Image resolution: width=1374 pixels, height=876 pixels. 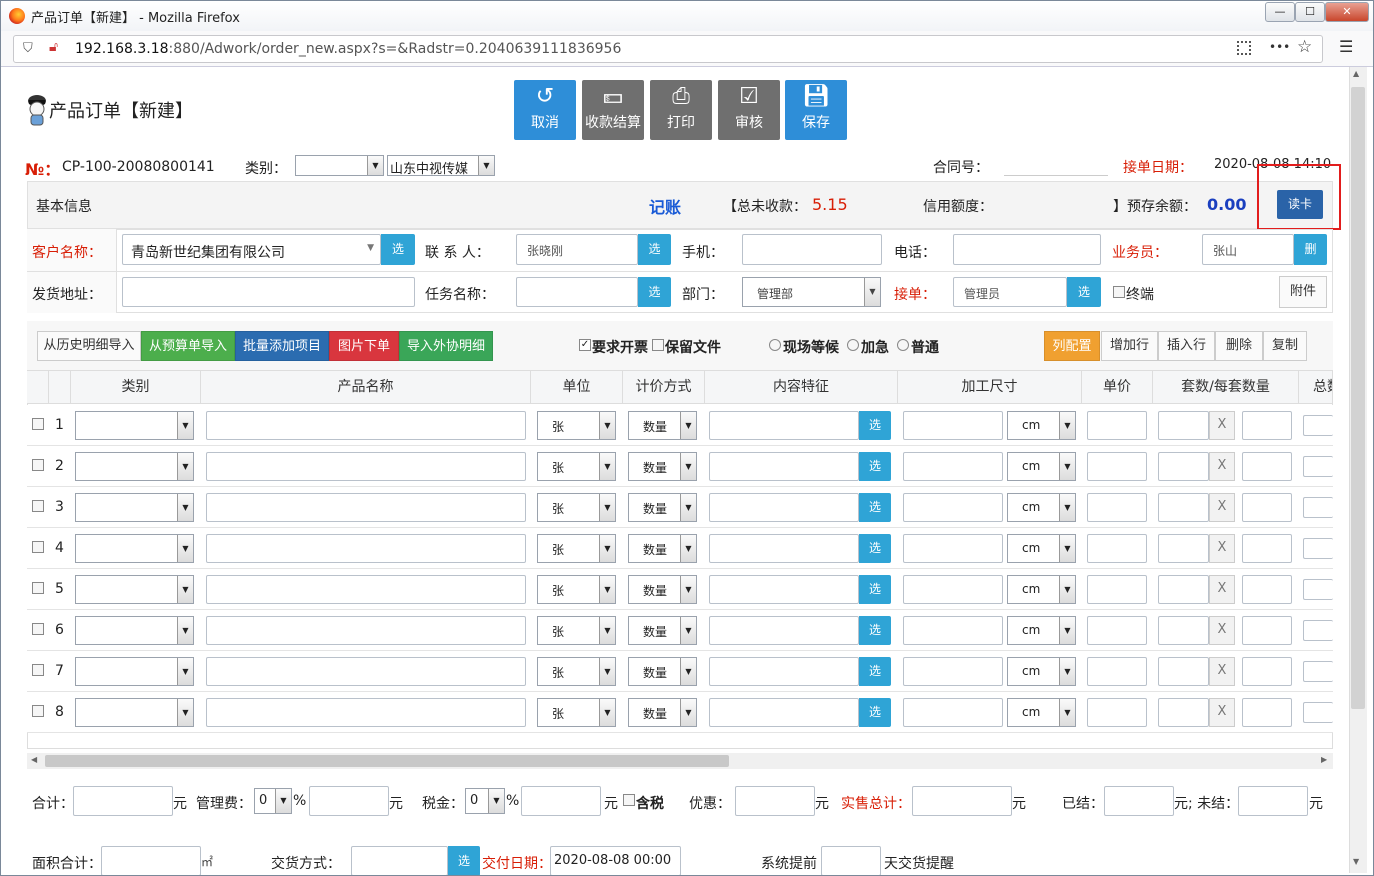 I want to click on scroll-down-icon: ▼, so click(x=1356, y=861).